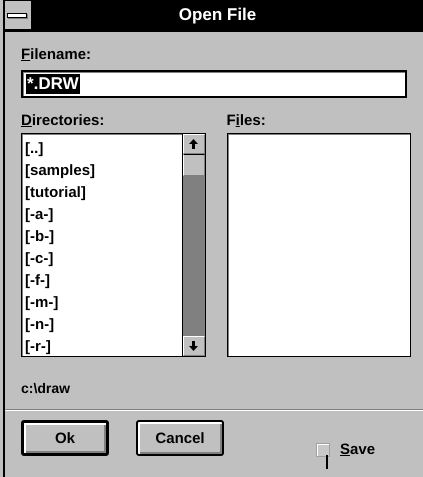 The image size is (423, 477). Describe the element at coordinates (180, 438) in the screenshot. I see `dialog-button: Cancel` at that location.